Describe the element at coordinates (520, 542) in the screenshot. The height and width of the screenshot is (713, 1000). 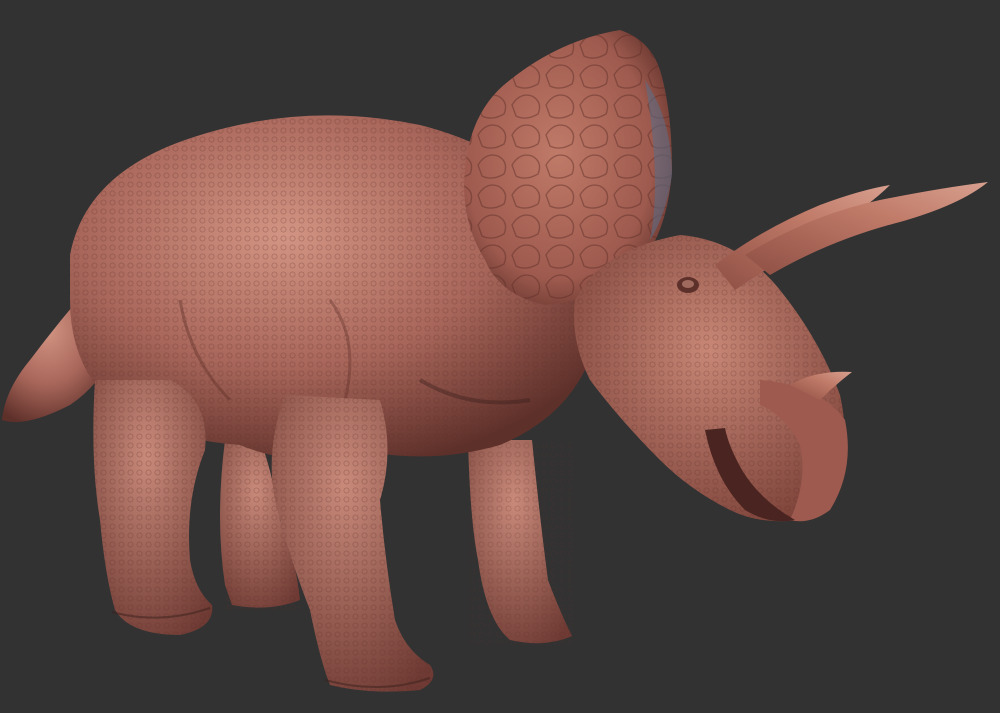
I see `far-front-leg` at that location.